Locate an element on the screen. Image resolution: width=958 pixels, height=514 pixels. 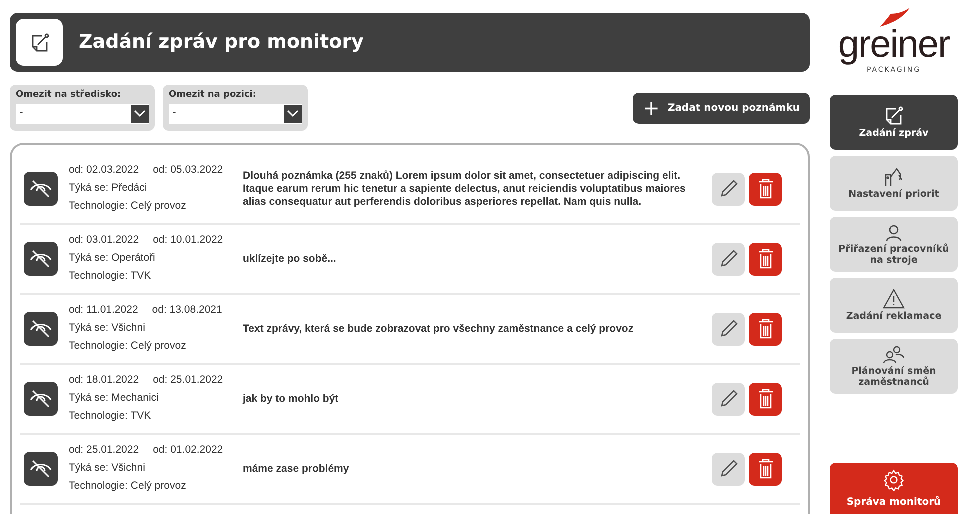
end-date: od: 13.08.2021 is located at coordinates (187, 310).